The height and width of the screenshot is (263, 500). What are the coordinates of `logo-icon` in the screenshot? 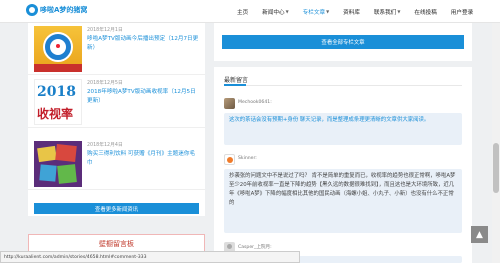 It's located at (32, 10).